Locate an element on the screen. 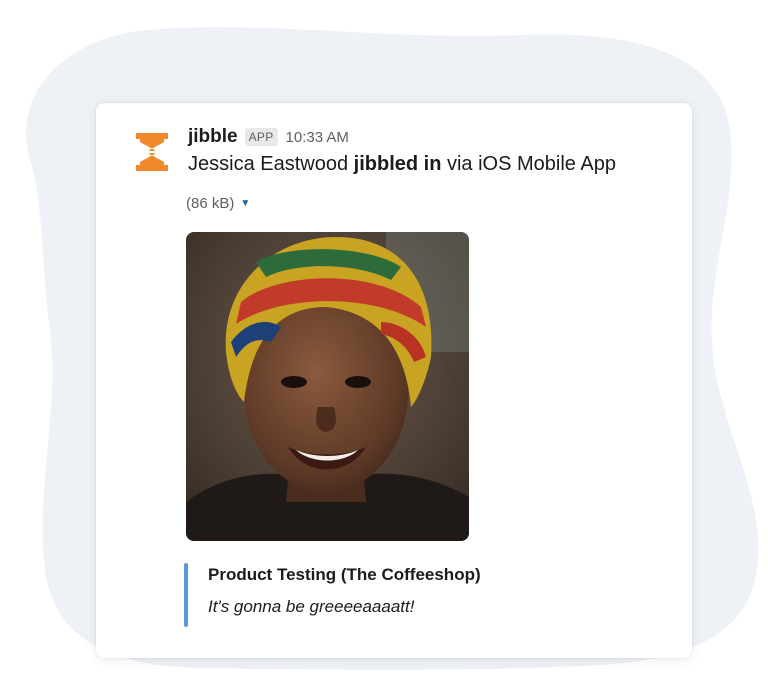 The image size is (768, 694). message-header: jibble APP 10:33 AM is located at coordinates (268, 137).